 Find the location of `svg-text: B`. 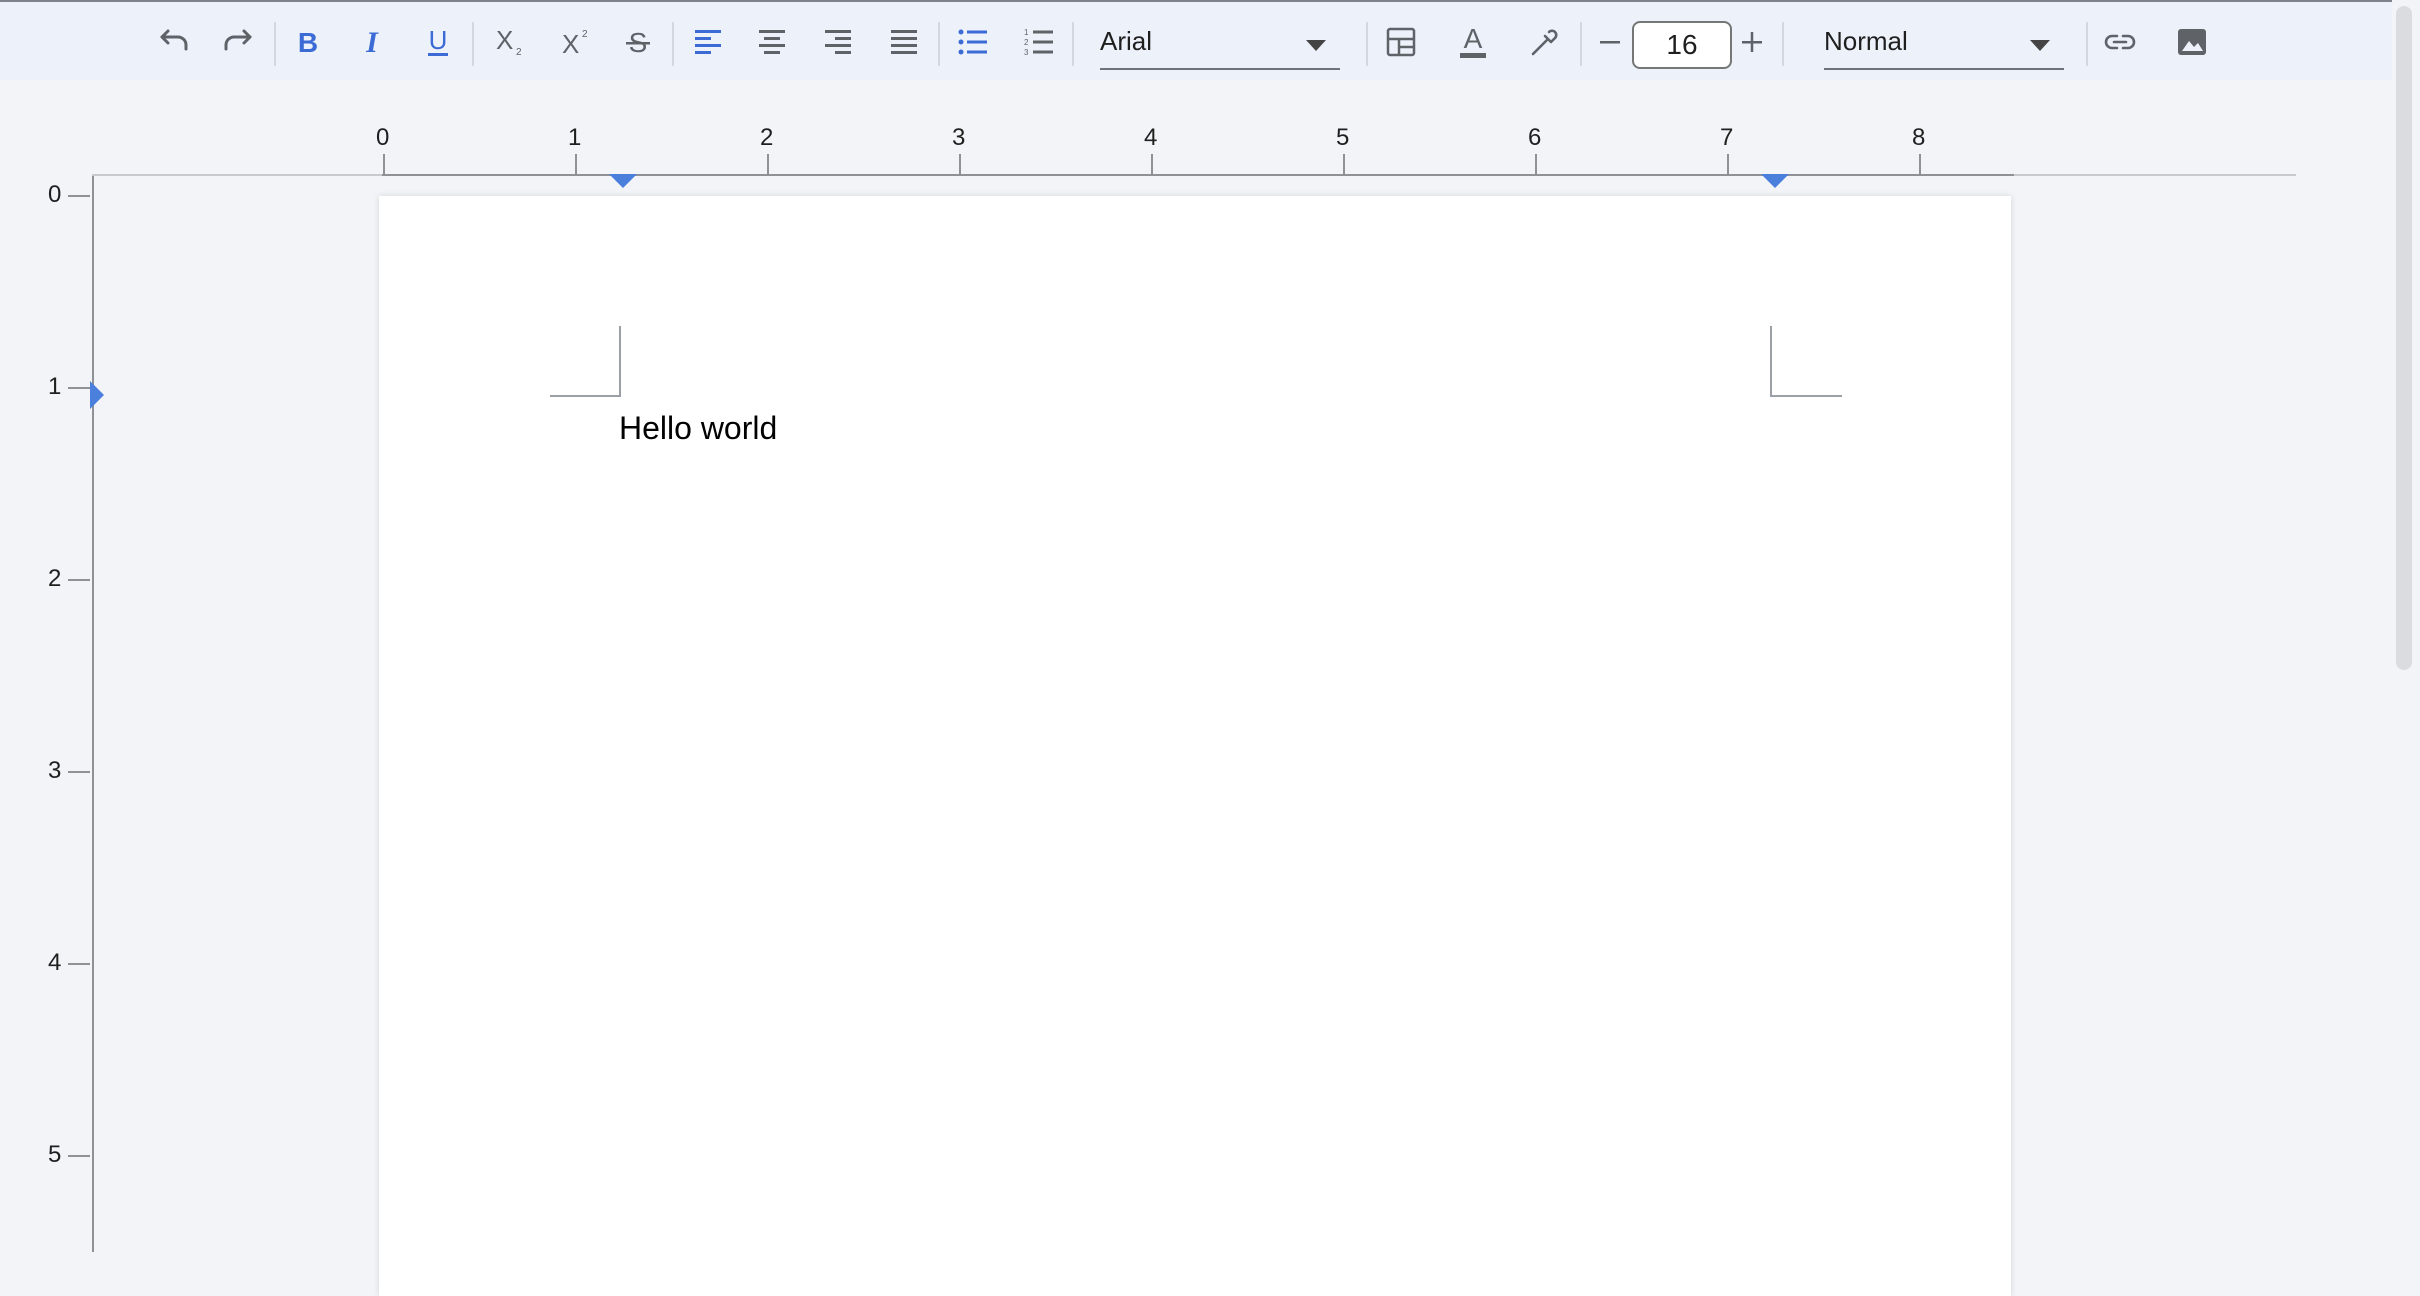

svg-text: B is located at coordinates (308, 42).